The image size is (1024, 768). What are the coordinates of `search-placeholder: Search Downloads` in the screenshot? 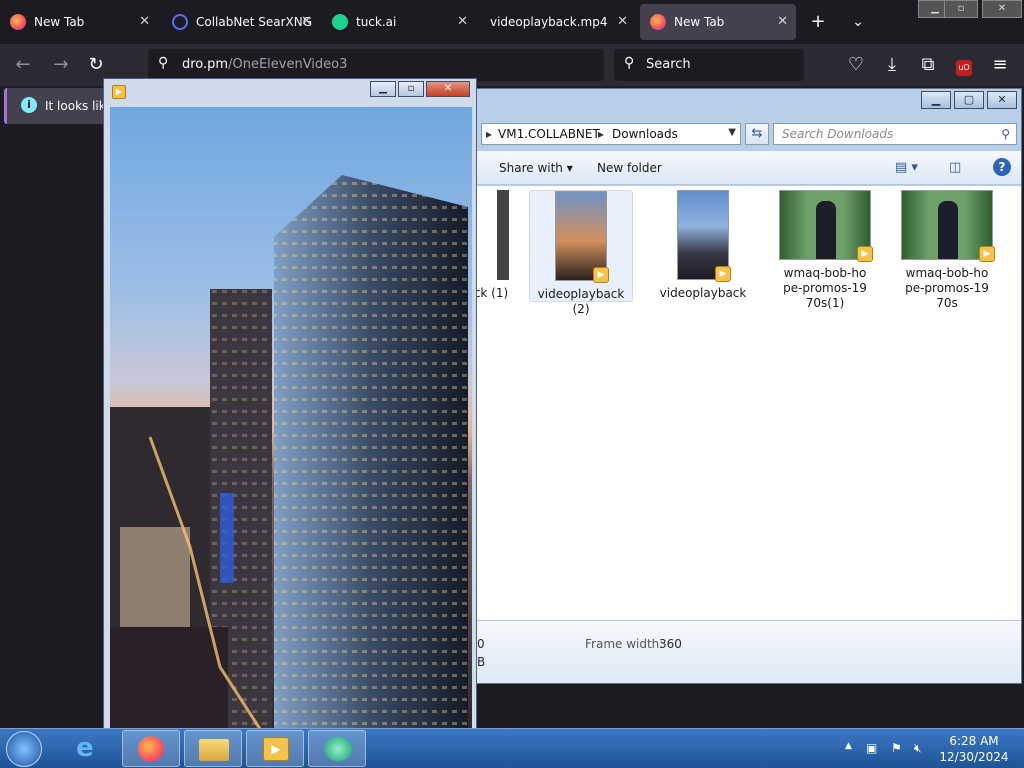 It's located at (838, 134).